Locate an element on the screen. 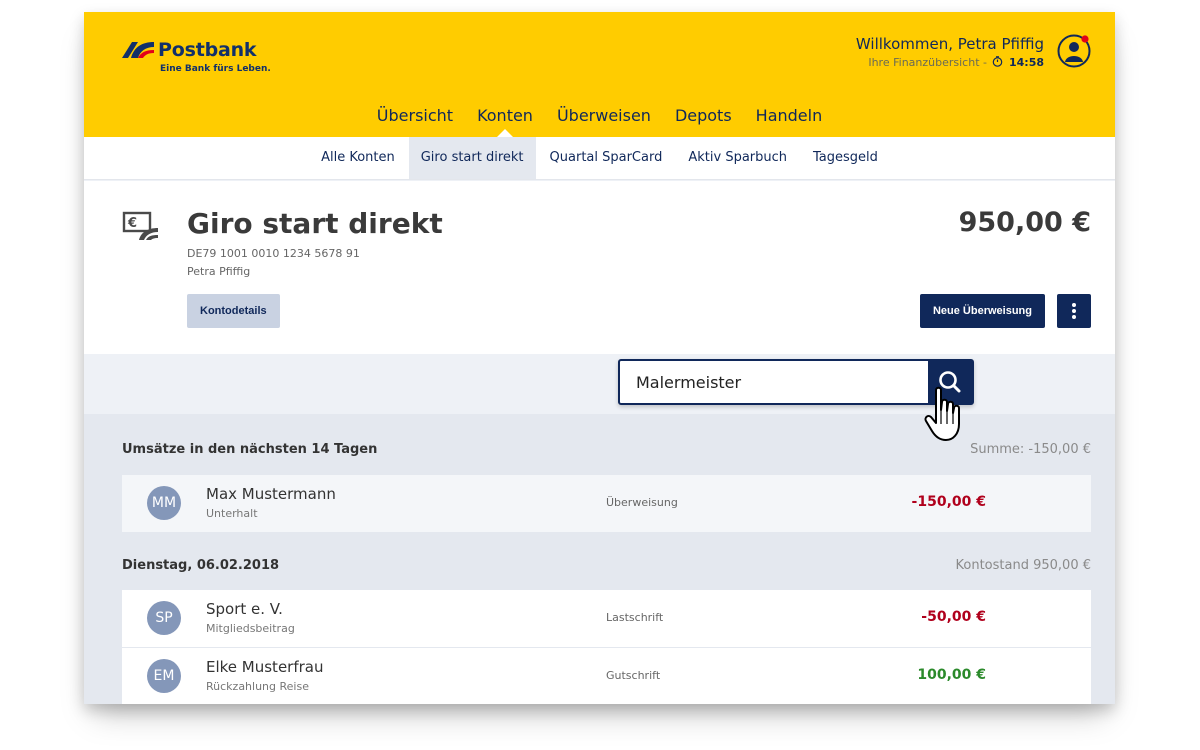 The height and width of the screenshot is (750, 1200). payee-avatar: EM is located at coordinates (164, 676).